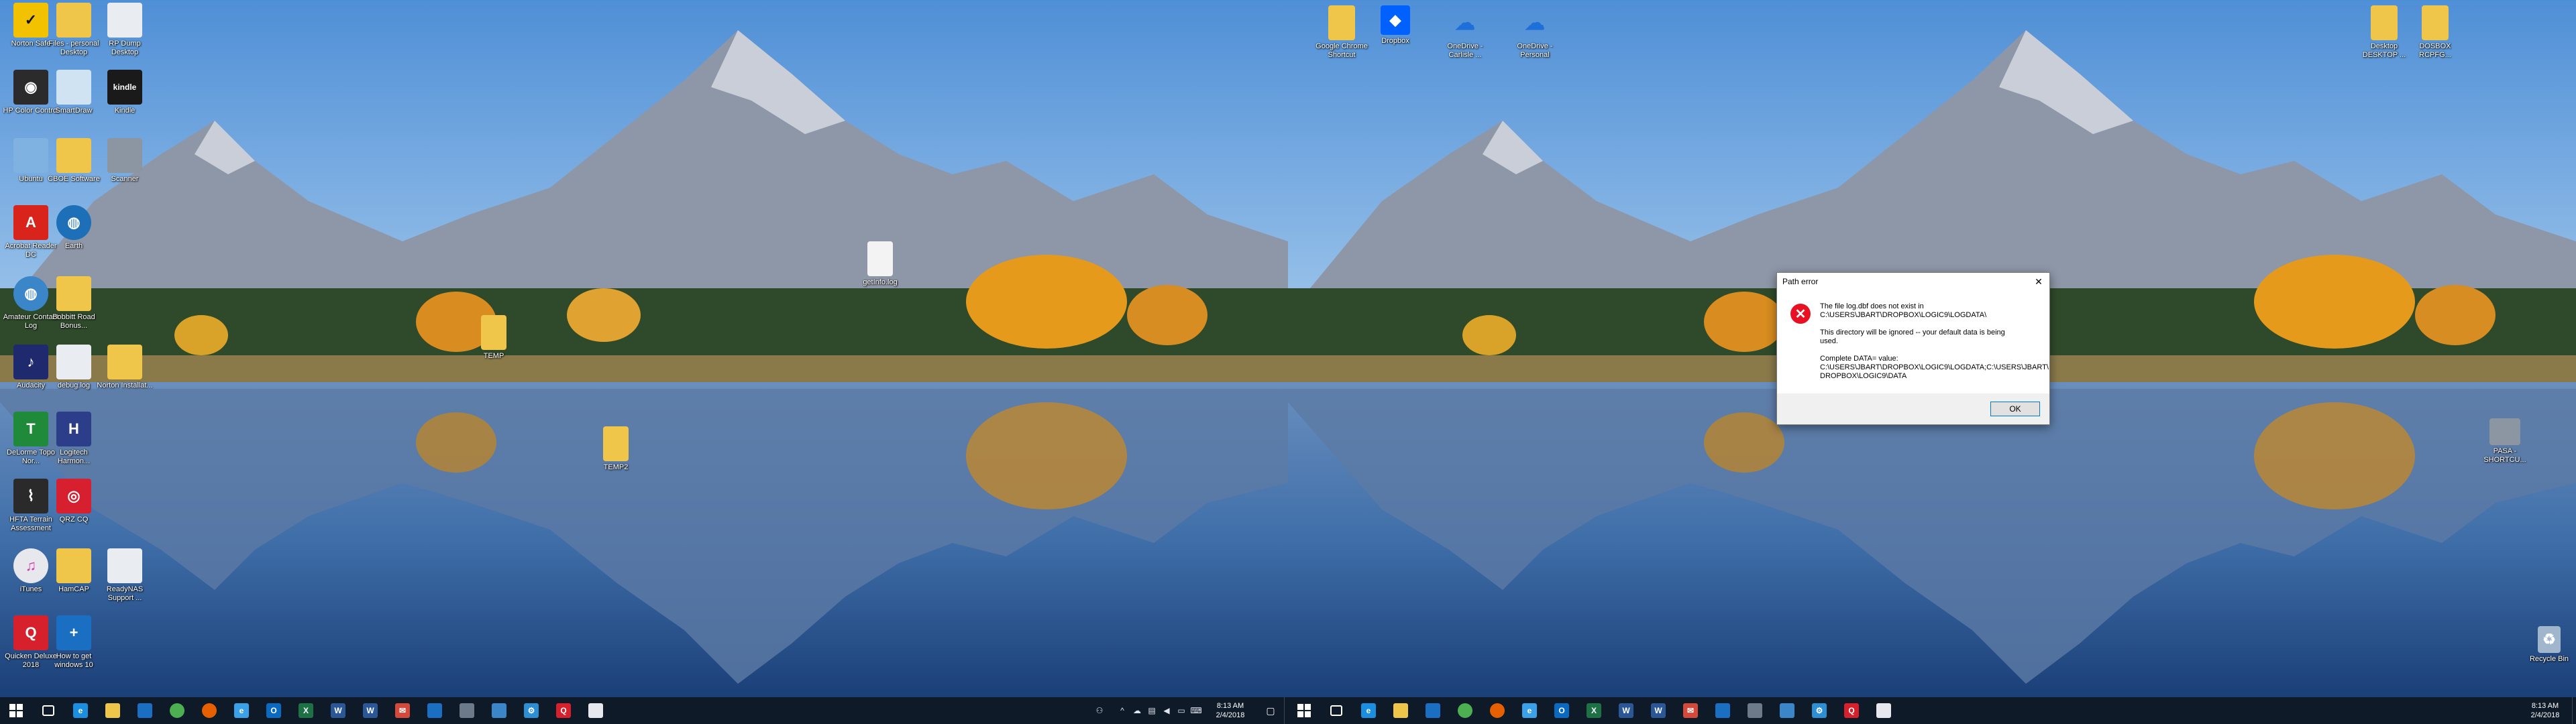 This screenshot has width=2576, height=724. I want to click on desktop-icon-onedrive-personal: ☁ OneDrive - Personal, so click(1534, 32).